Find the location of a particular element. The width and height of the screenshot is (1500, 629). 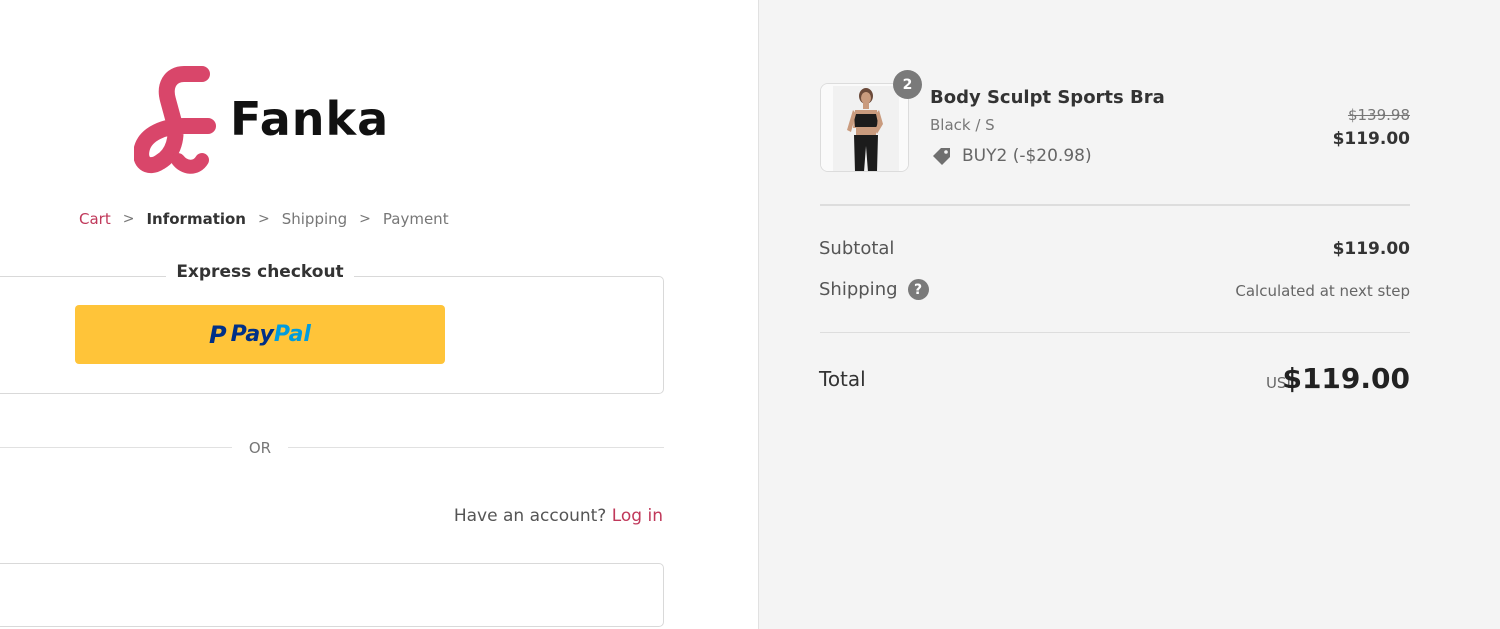

paypal-icon: P is located at coordinates (218, 334).